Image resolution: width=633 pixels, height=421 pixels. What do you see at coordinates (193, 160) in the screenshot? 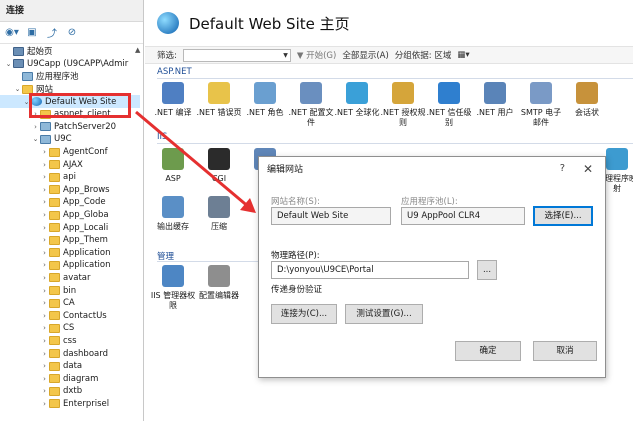
I see `annotation-arrow-line` at bounding box center [193, 160].